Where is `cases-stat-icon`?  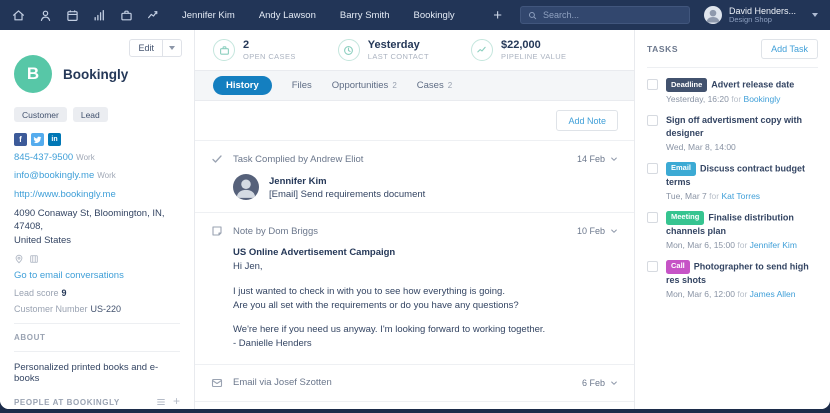 cases-stat-icon is located at coordinates (224, 50).